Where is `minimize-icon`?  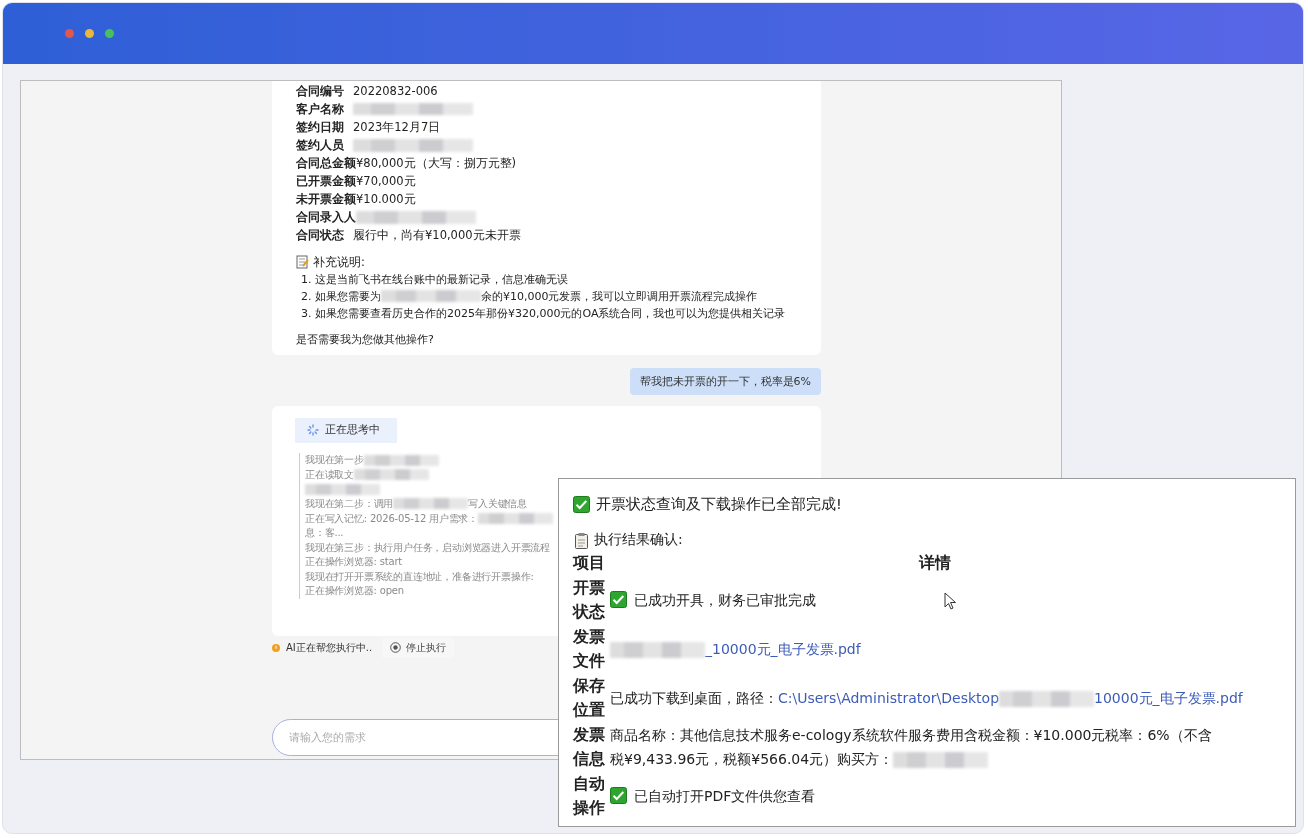 minimize-icon is located at coordinates (89, 33).